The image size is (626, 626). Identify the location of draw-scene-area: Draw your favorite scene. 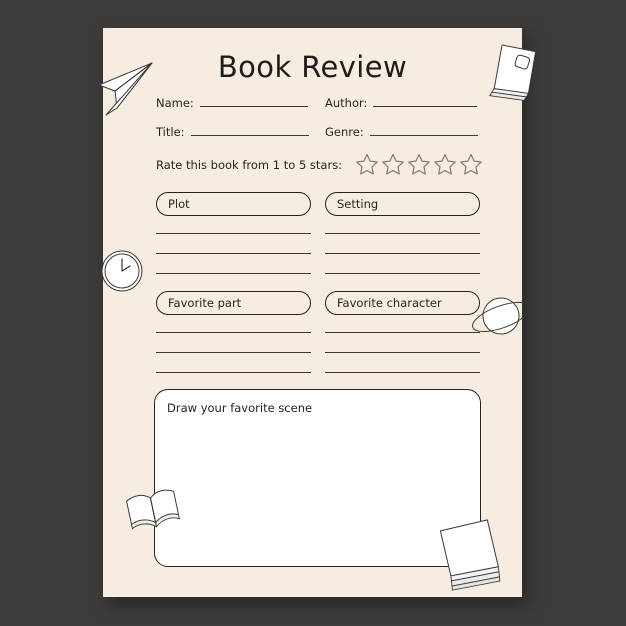
(317, 478).